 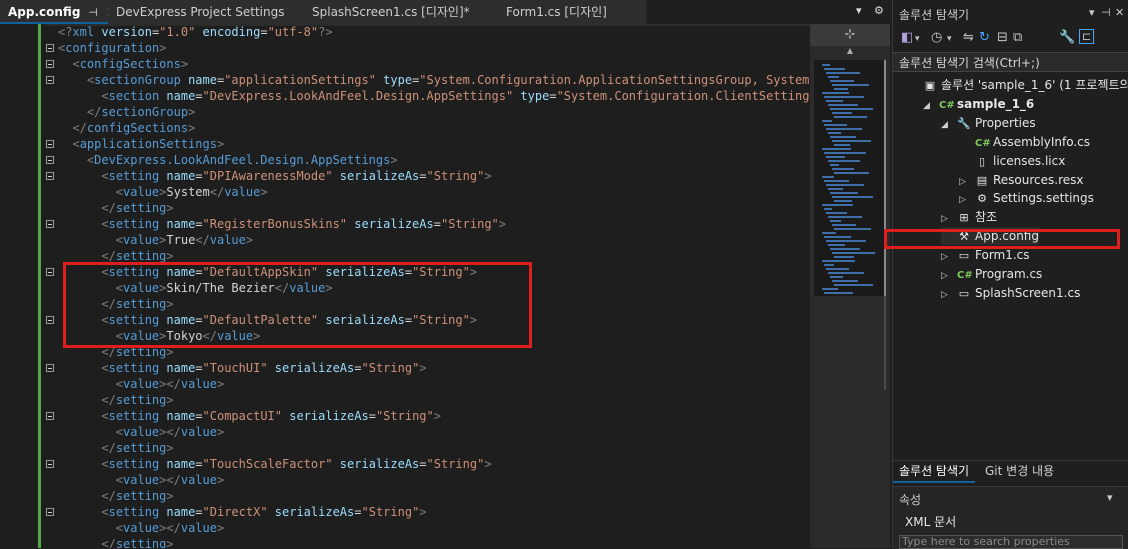 I want to click on minimap-viewport, so click(x=849, y=178).